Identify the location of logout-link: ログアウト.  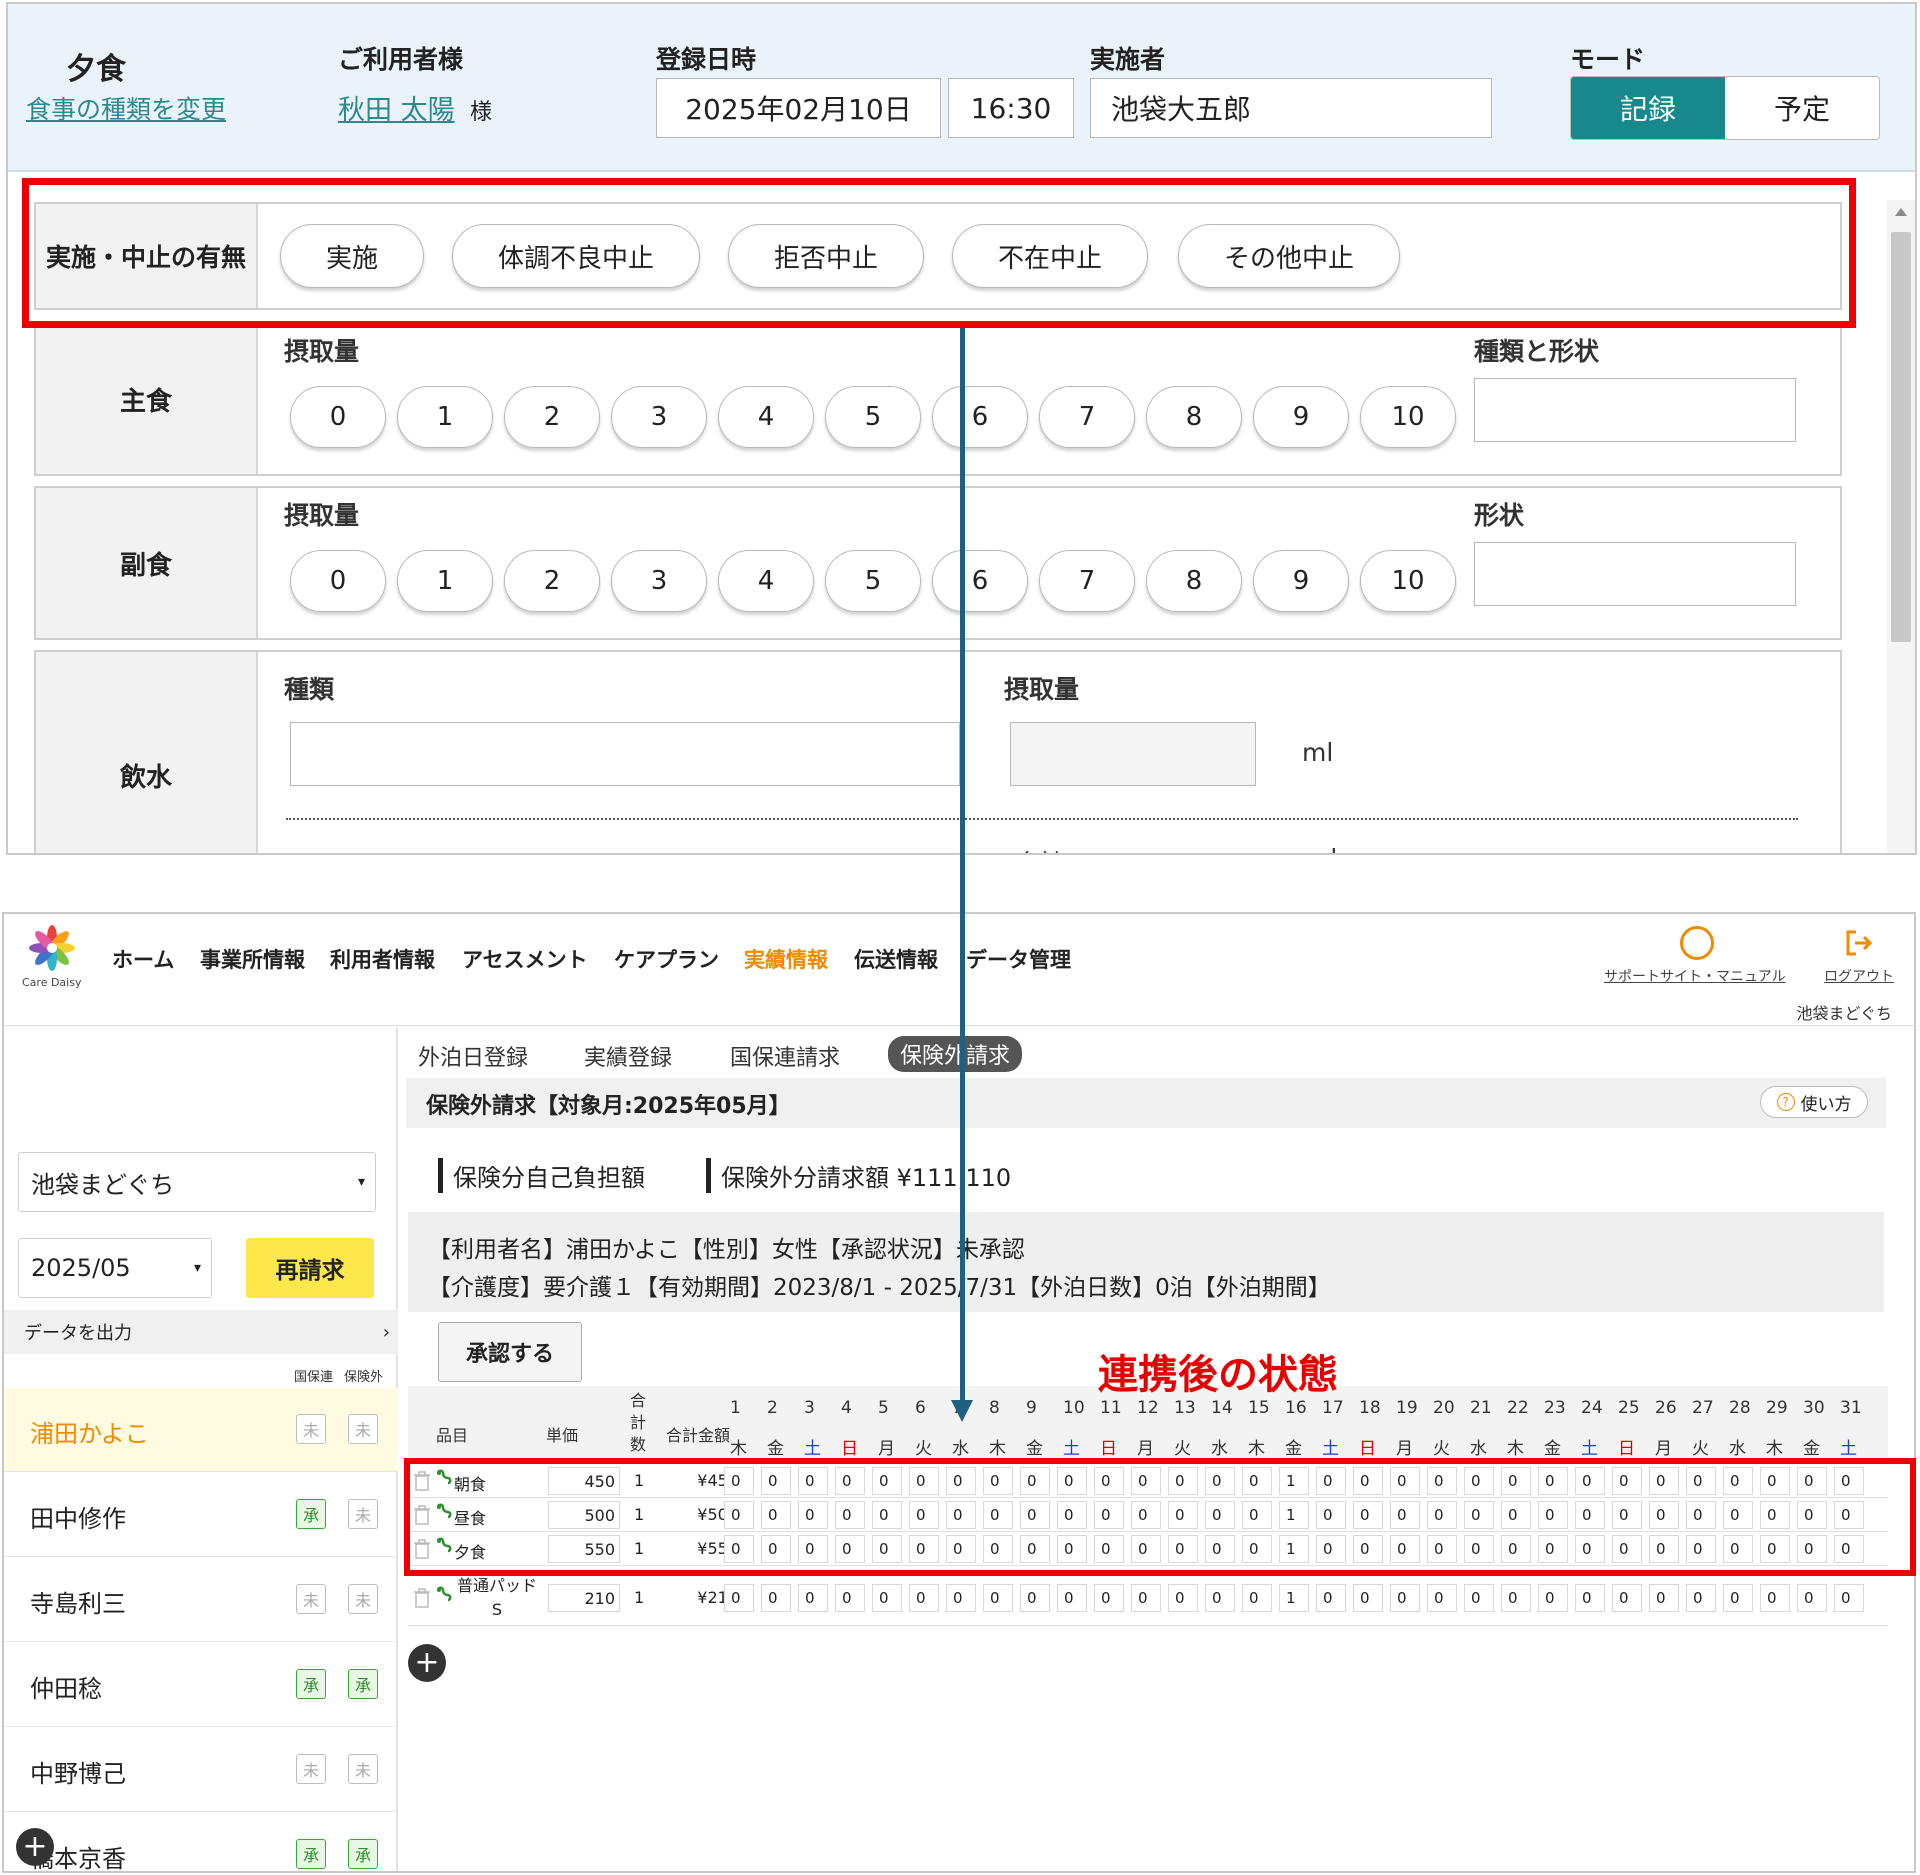
(1859, 976).